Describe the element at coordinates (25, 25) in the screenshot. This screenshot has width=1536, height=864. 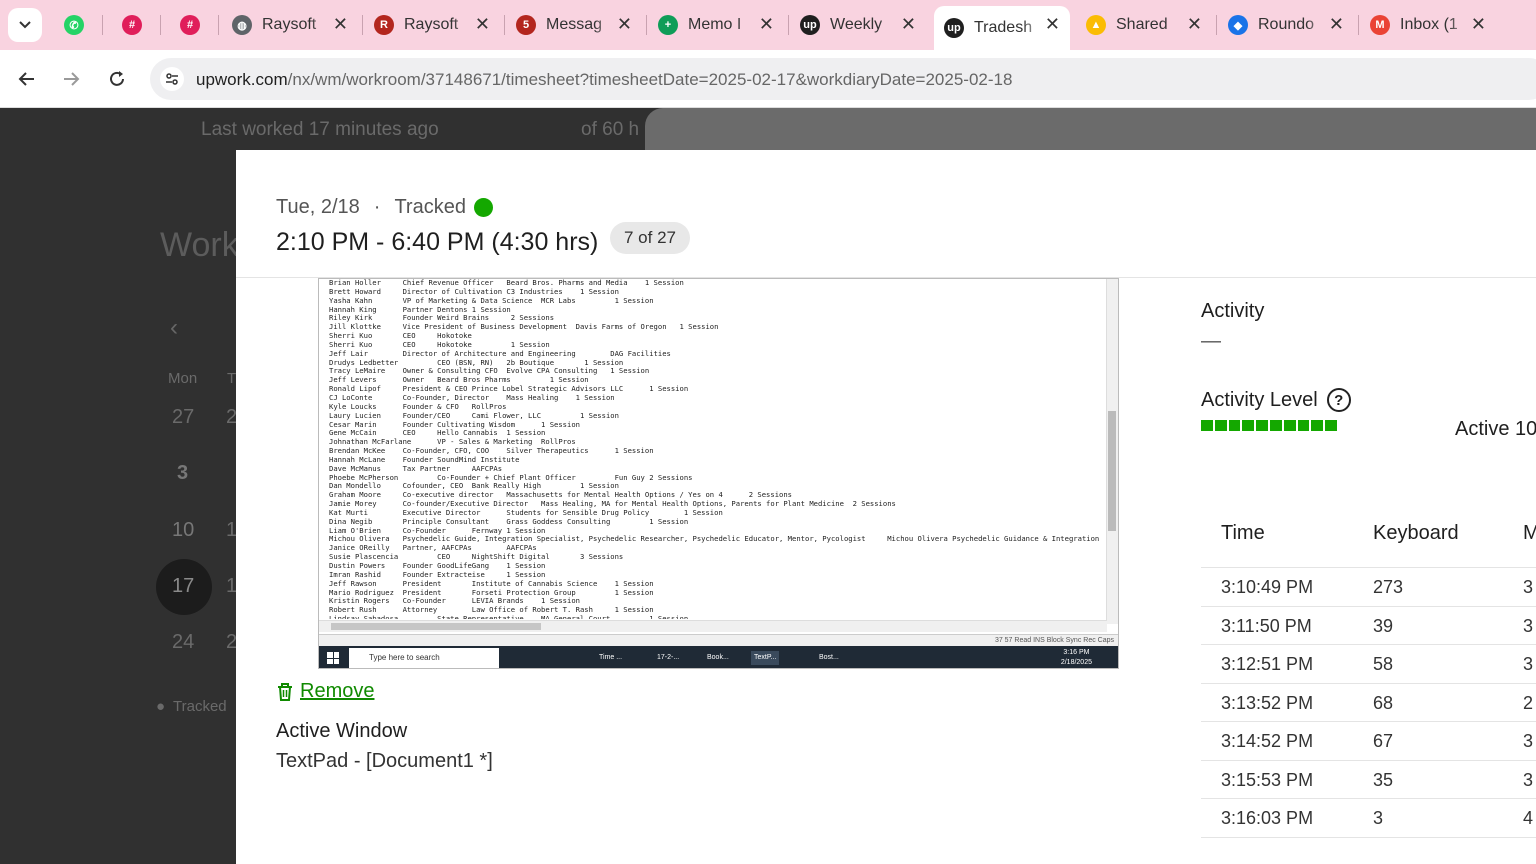
I see `tab-search-button` at that location.